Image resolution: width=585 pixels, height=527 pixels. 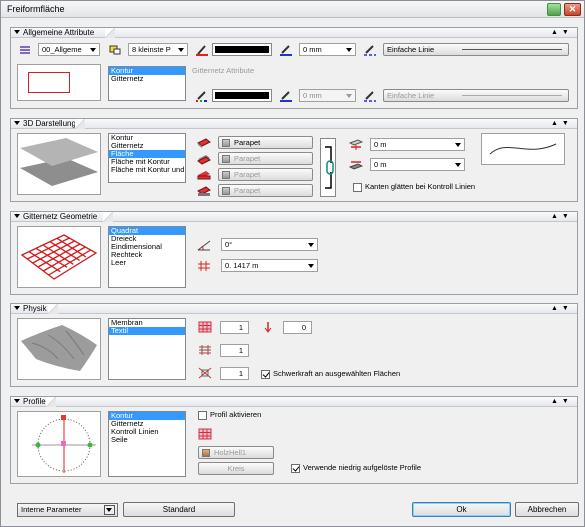 I want to click on section-header: Gitternetz Geometrie ▲▼, so click(x=294, y=217).